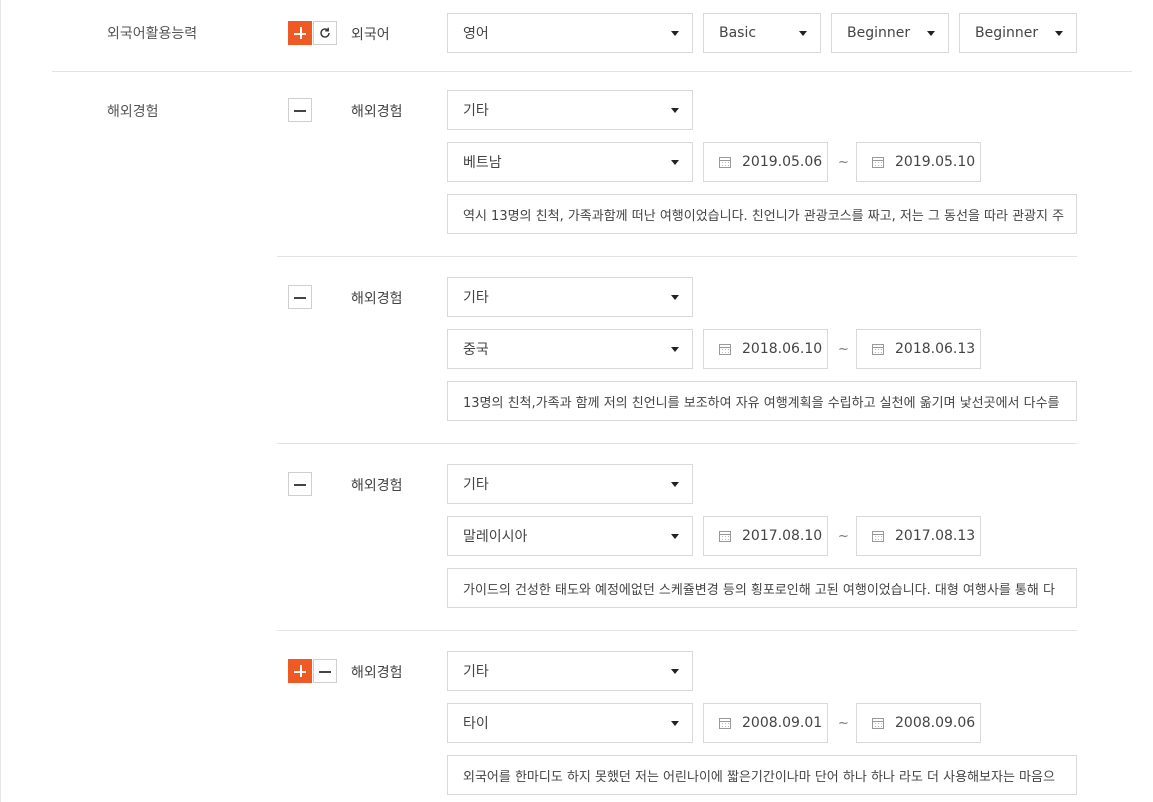 The width and height of the screenshot is (1153, 802). What do you see at coordinates (935, 162) in the screenshot?
I see `end-date-value: 2019.05.10` at bounding box center [935, 162].